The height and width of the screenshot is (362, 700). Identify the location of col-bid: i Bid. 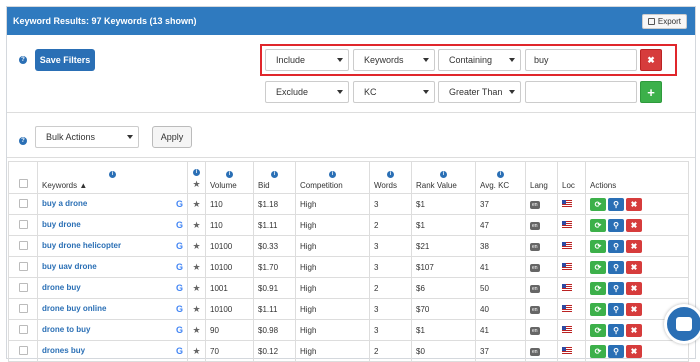
(274, 177).